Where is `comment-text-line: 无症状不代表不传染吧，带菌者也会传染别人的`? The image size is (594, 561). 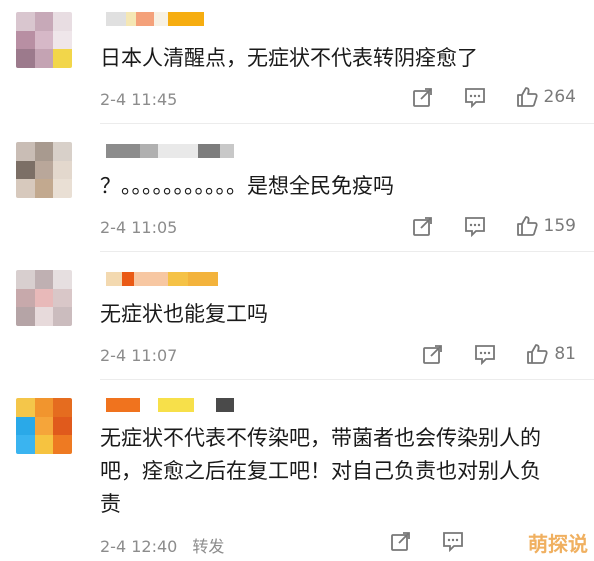
comment-text-line: 无症状不代表不传染吧，带菌者也会传染别人的 is located at coordinates (320, 438).